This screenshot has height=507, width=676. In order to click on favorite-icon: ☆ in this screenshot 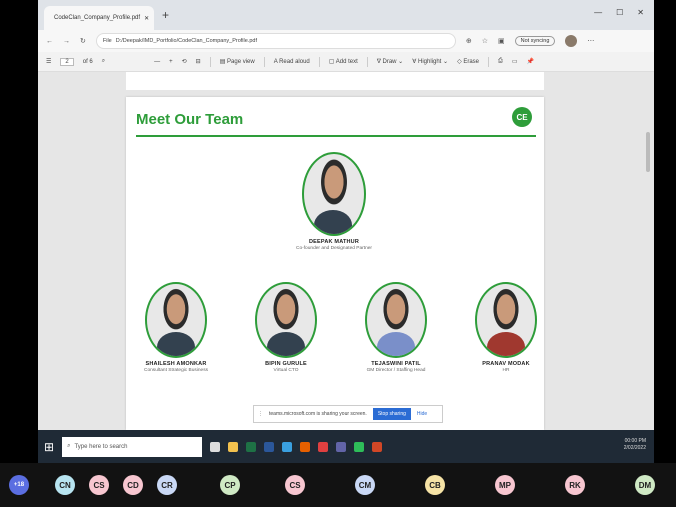, I will do `click(485, 41)`.